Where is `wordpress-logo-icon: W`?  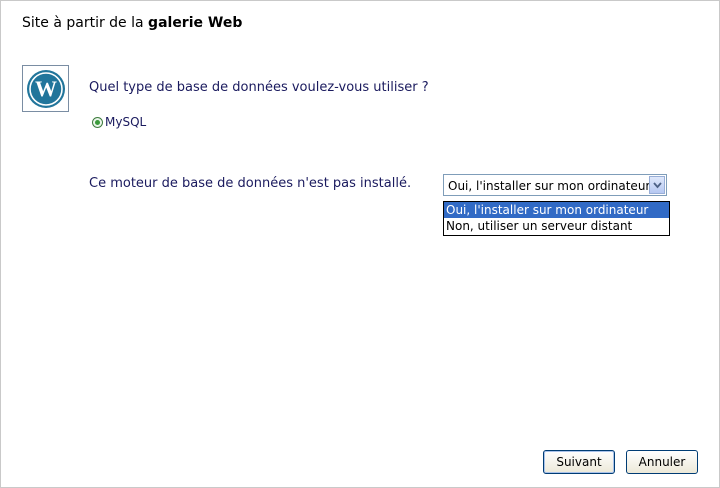
wordpress-logo-icon: W is located at coordinates (45, 88).